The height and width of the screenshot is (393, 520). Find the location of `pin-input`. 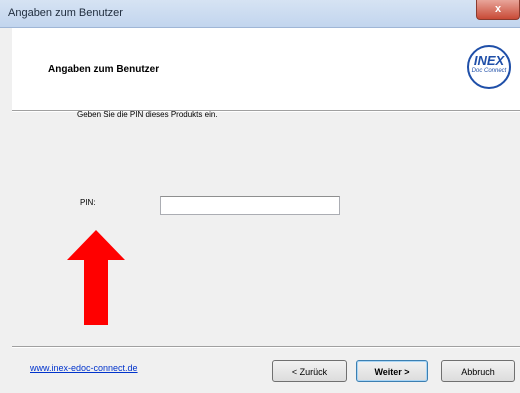

pin-input is located at coordinates (250, 205).